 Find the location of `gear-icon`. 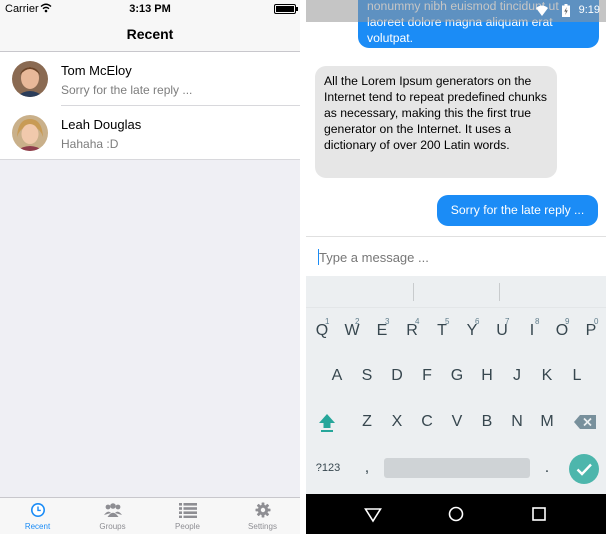

gear-icon is located at coordinates (262, 510).